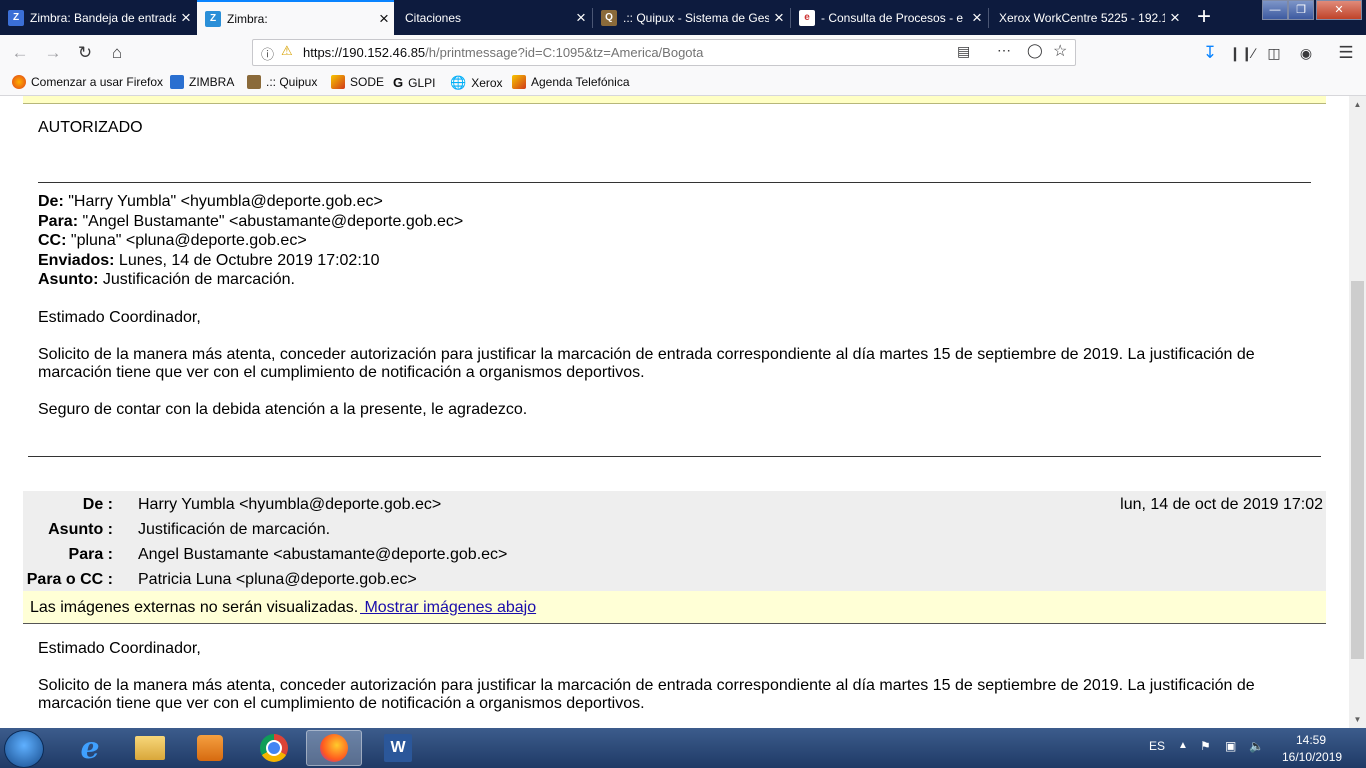 This screenshot has width=1366, height=768. I want to click on to-label: Para :, so click(90, 554).